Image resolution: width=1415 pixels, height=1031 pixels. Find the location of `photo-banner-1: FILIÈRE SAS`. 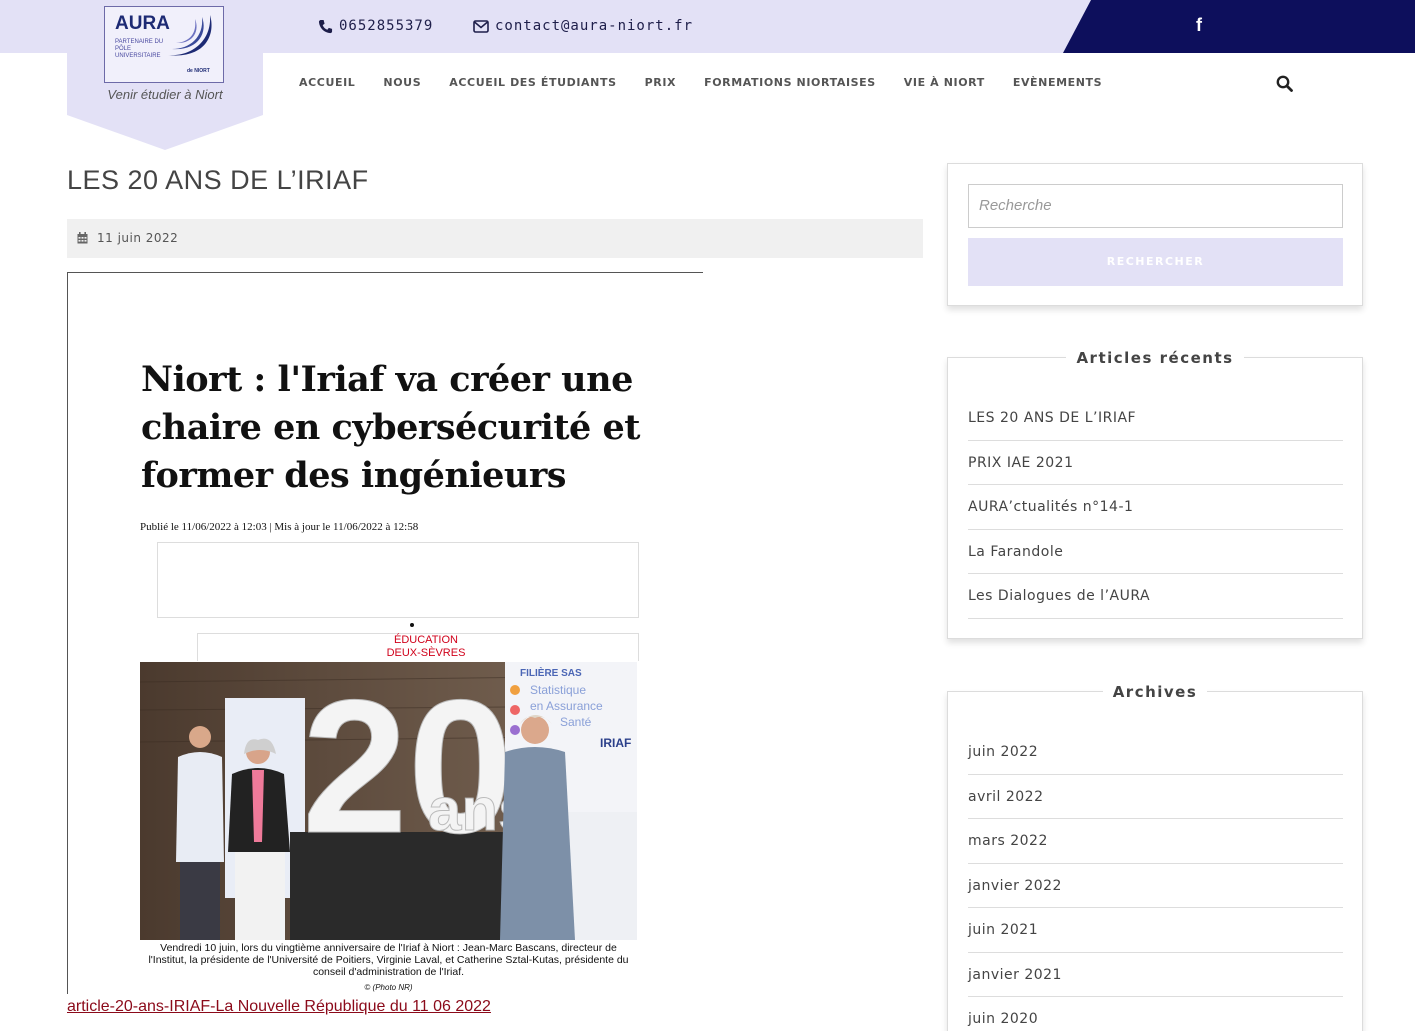

photo-banner-1: FILIÈRE SAS is located at coordinates (551, 672).